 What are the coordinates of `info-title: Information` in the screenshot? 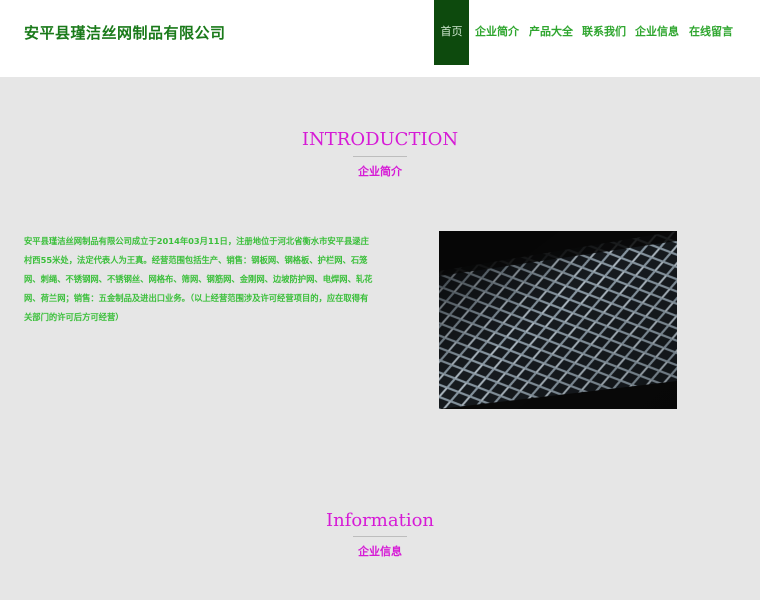 It's located at (380, 520).